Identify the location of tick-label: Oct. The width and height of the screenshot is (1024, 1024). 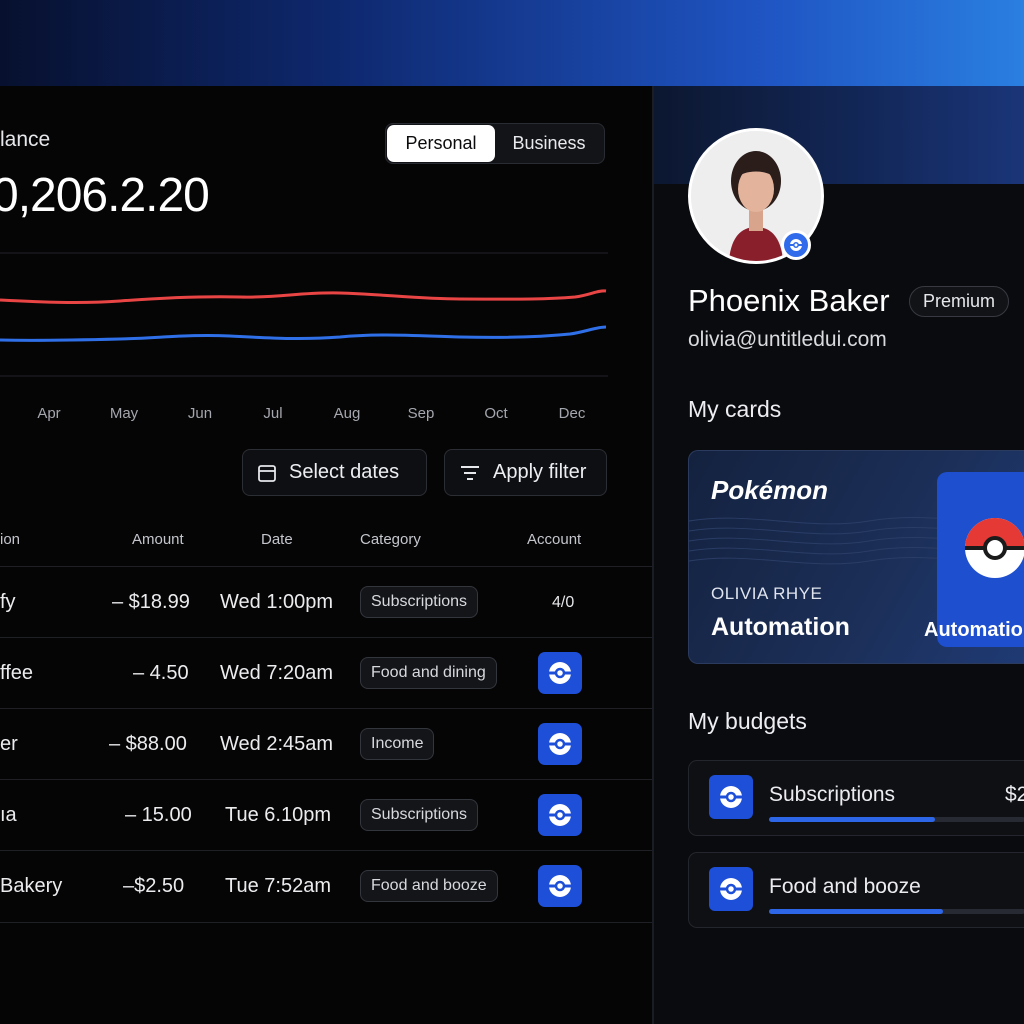
(496, 413).